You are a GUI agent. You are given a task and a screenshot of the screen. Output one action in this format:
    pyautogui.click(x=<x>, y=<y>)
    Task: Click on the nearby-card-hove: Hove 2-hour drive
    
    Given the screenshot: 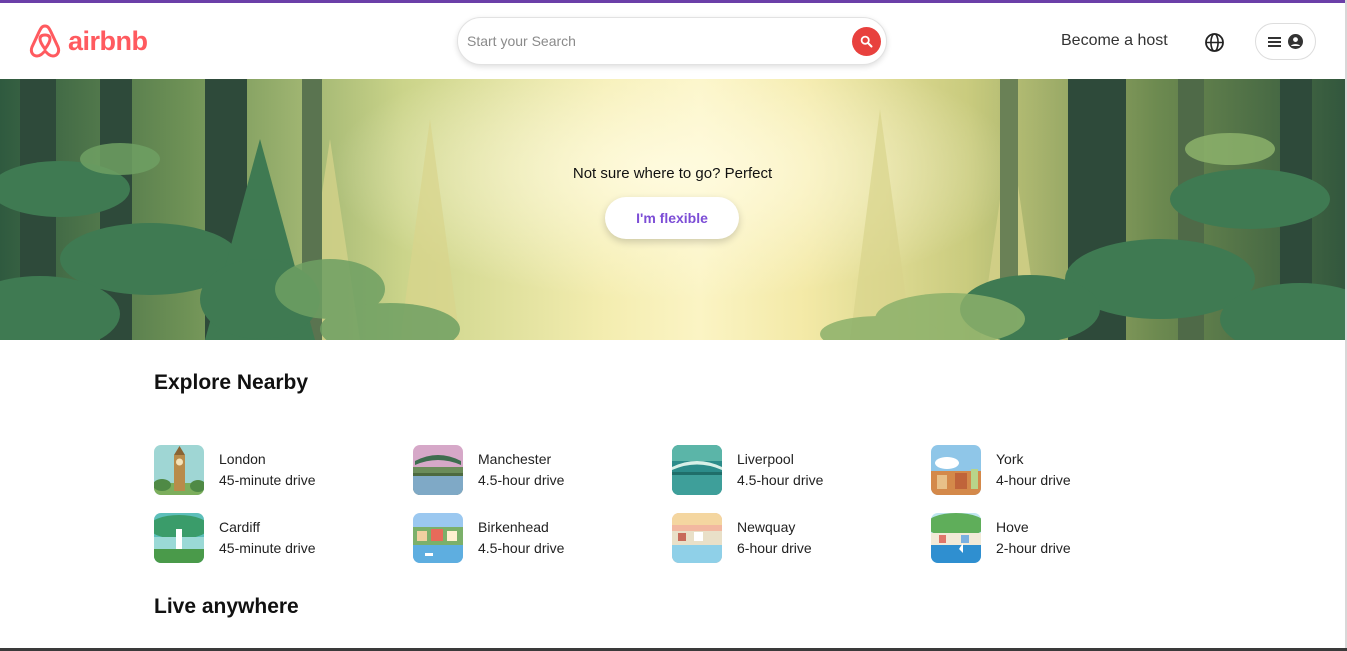 What is the action you would take?
    pyautogui.click(x=1051, y=538)
    